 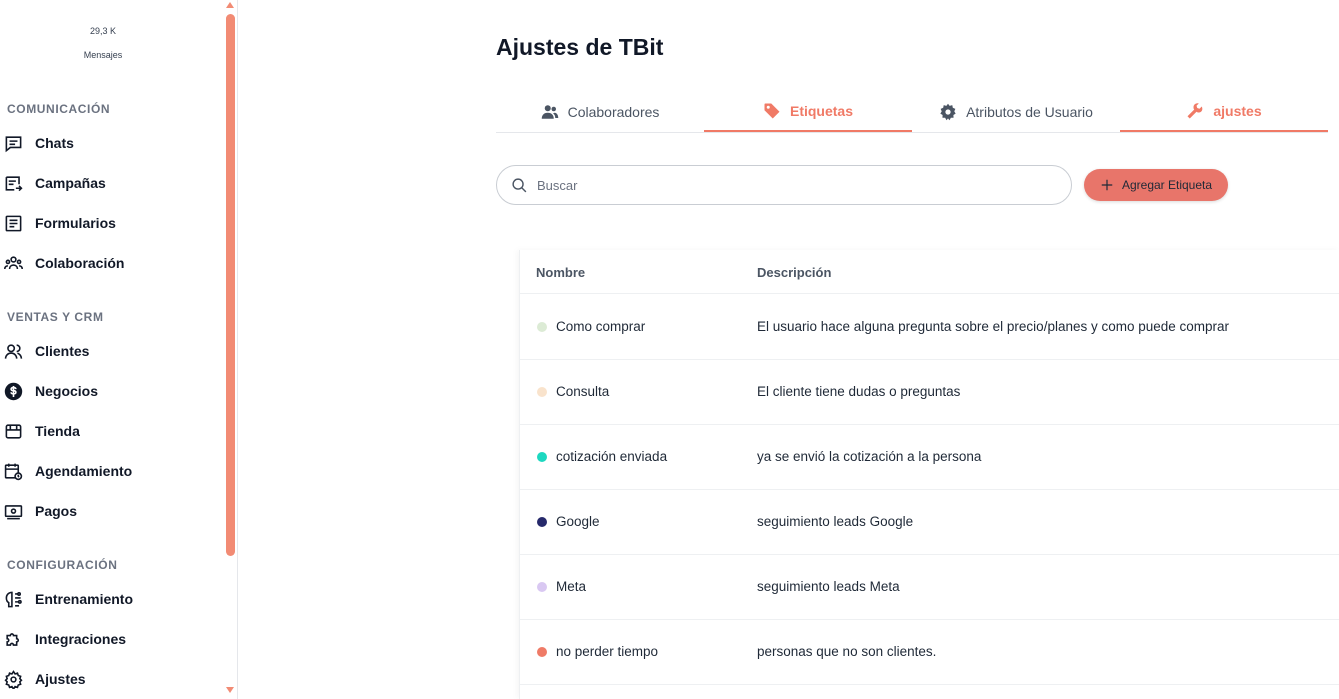 What do you see at coordinates (230, 285) in the screenshot?
I see `scrollbar-thumb` at bounding box center [230, 285].